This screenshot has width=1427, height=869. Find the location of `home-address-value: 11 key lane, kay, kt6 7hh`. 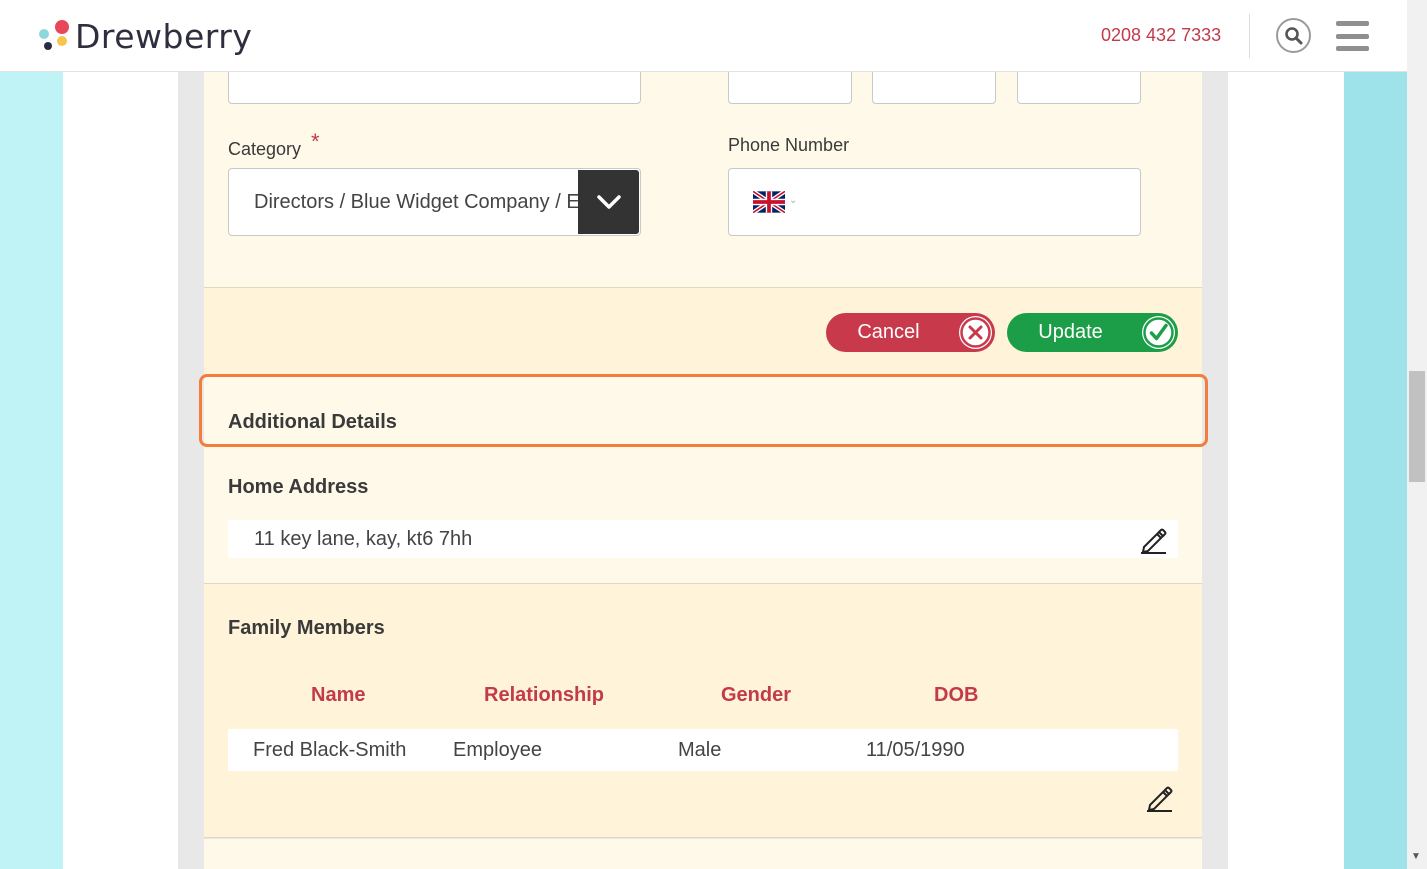

home-address-value: 11 key lane, kay, kt6 7hh is located at coordinates (363, 539).